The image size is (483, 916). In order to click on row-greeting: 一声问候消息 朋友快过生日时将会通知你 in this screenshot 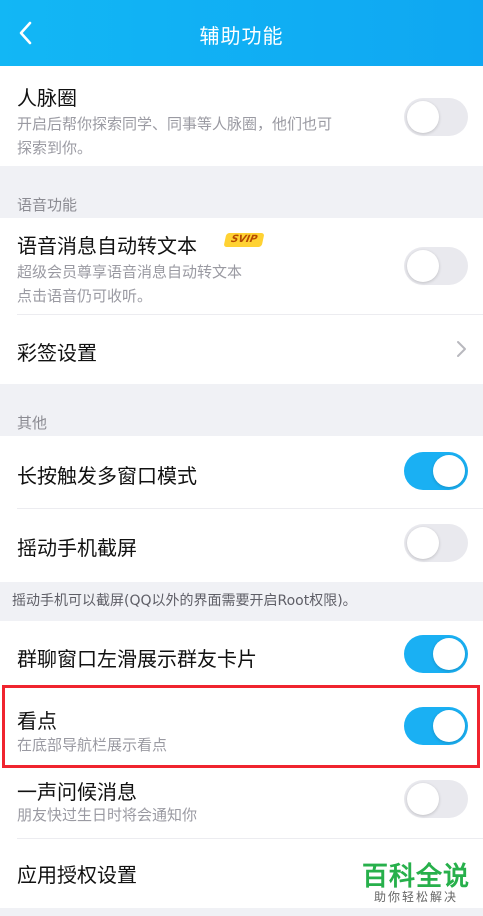, I will do `click(241, 803)`.